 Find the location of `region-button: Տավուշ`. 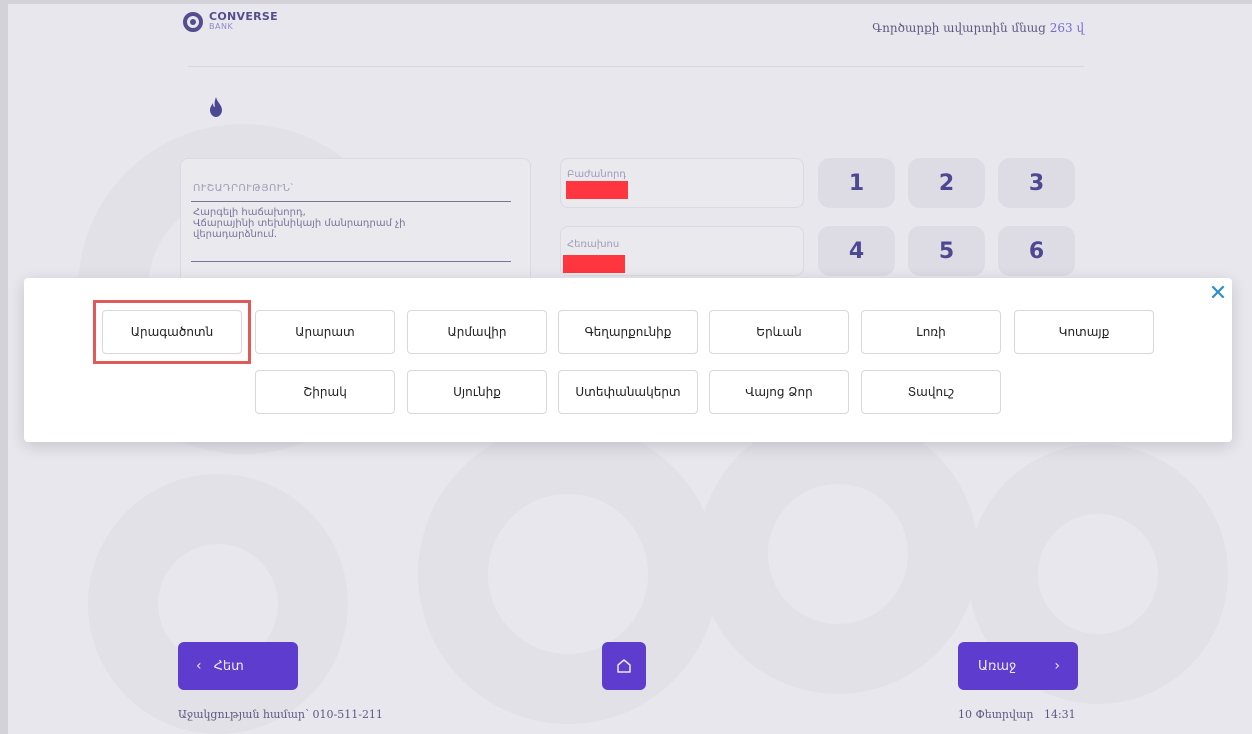

region-button: Տավուշ is located at coordinates (931, 392).